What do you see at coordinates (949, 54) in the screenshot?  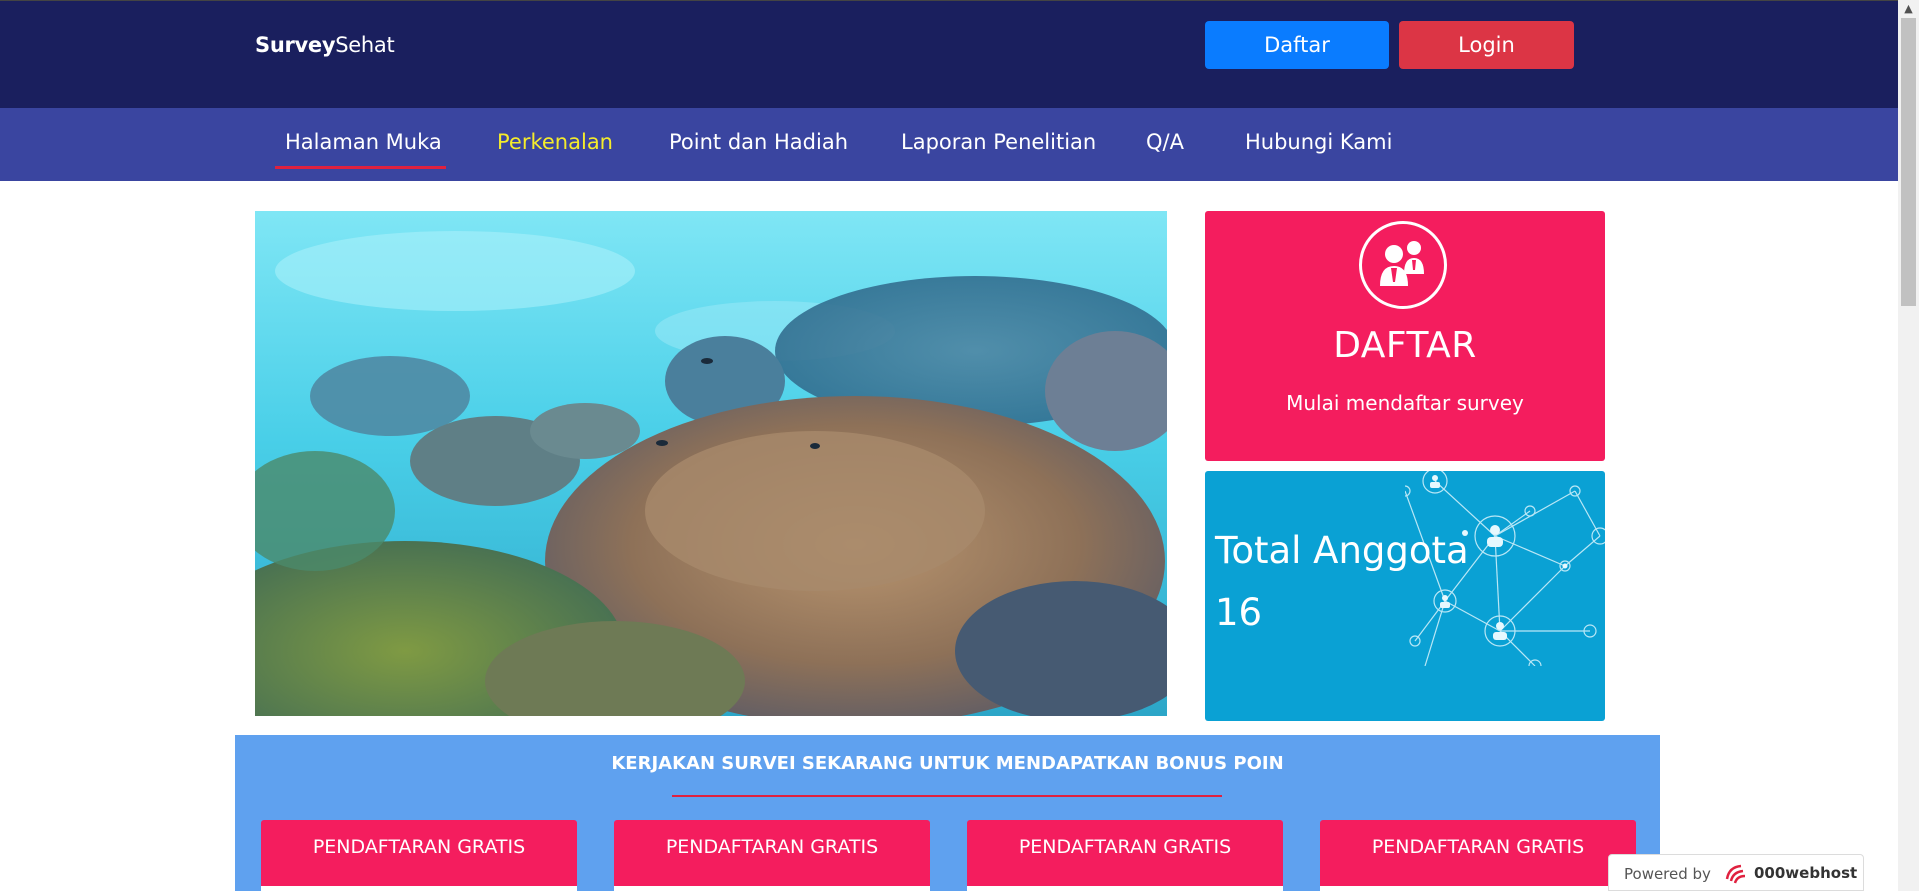 I see `top-header: SurveySehat Daftar Login` at bounding box center [949, 54].